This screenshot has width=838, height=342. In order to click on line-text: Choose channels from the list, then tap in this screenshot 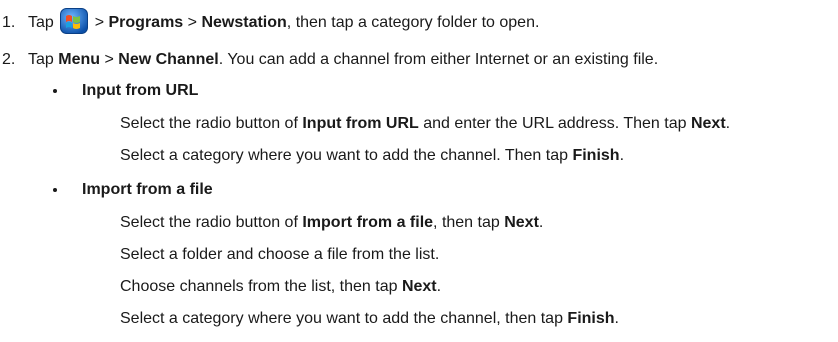, I will do `click(259, 286)`.